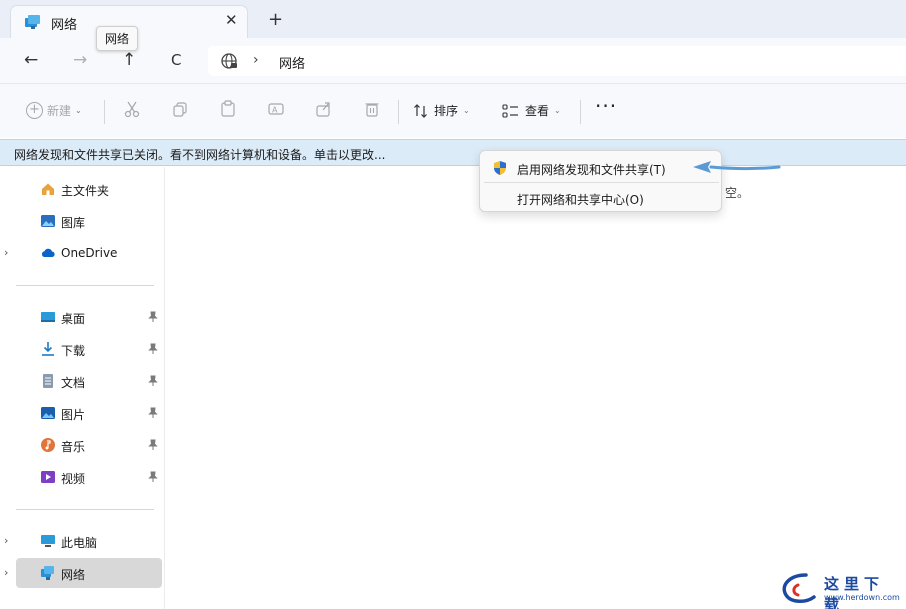 The height and width of the screenshot is (609, 906). I want to click on share-icon, so click(324, 109).